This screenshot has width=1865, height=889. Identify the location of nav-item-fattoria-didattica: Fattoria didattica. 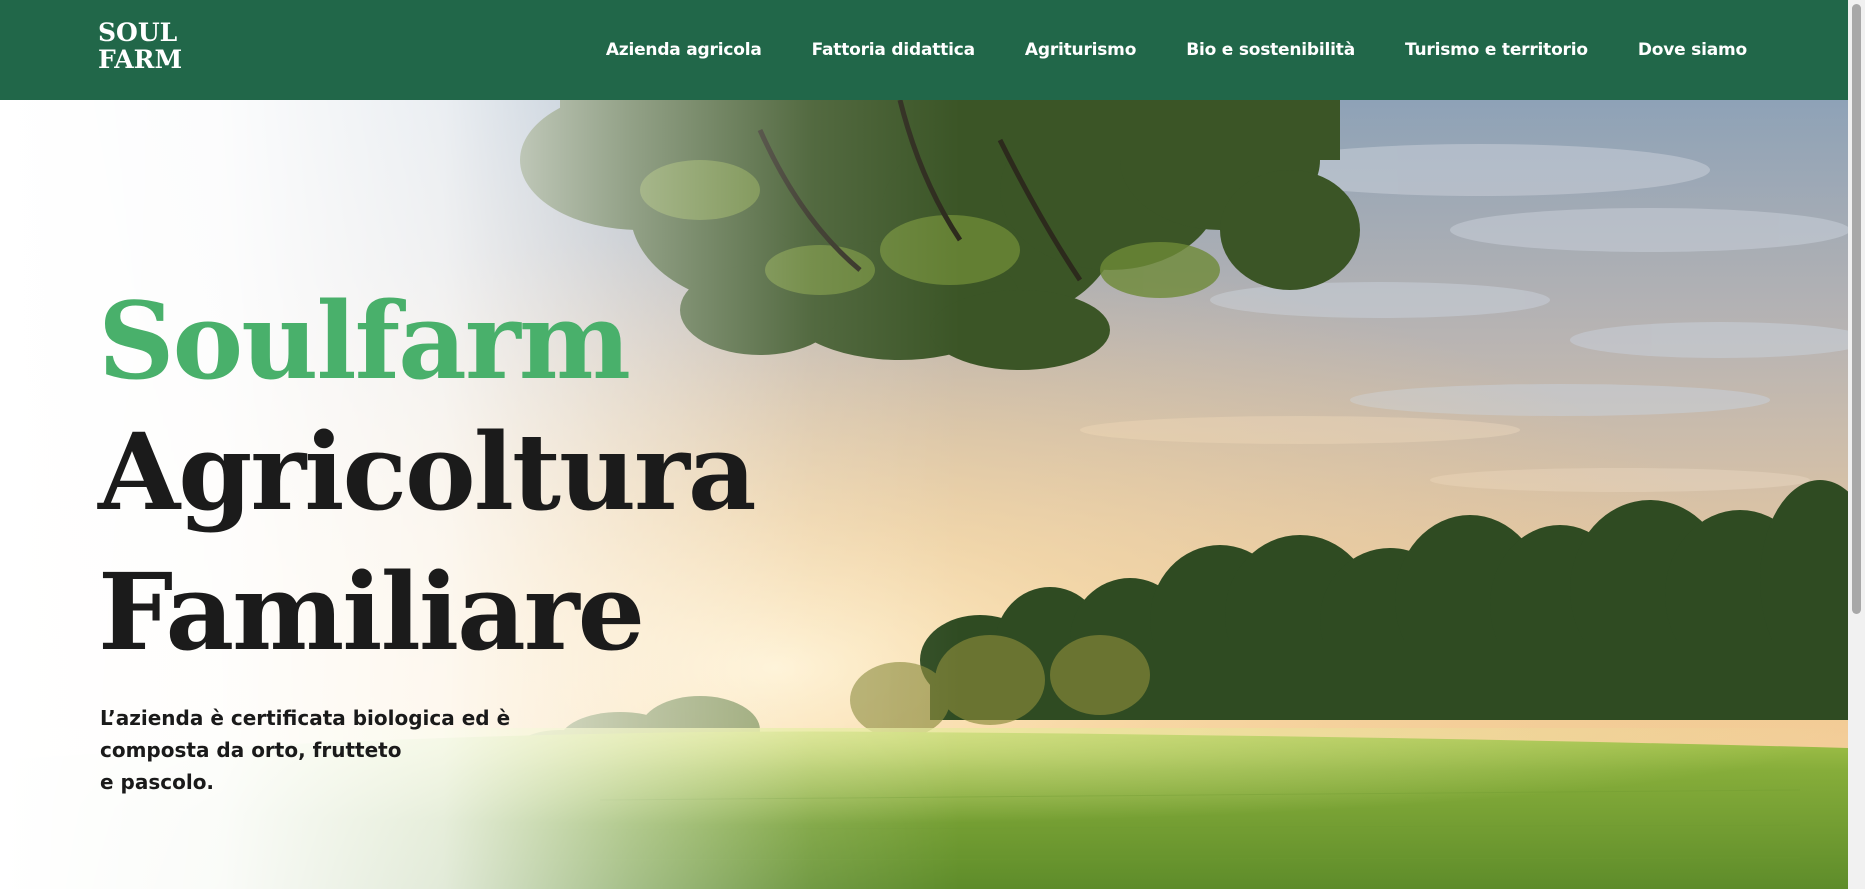
(893, 50).